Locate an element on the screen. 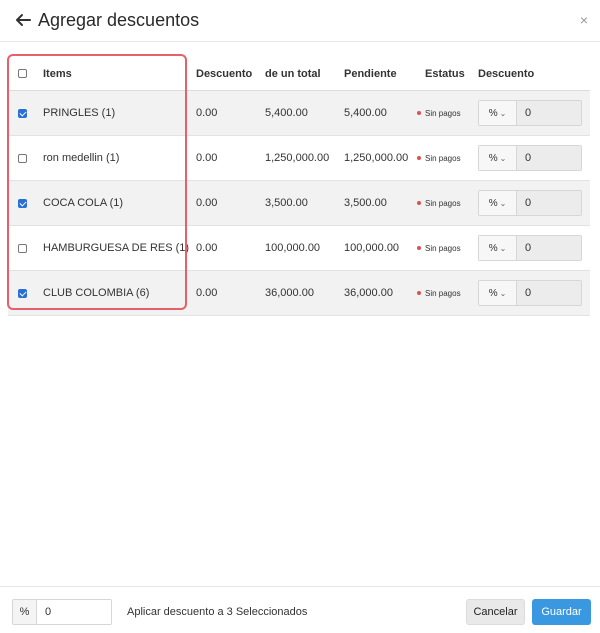 Image resolution: width=600 pixels, height=633 pixels. col-discount-input: Descuento is located at coordinates (506, 73).